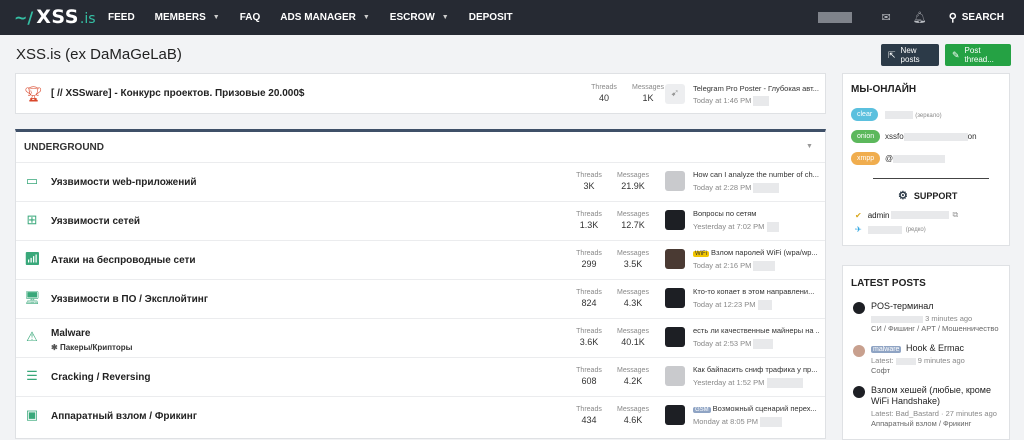  I want to click on forum-title: Cracking / Reversing, so click(100, 377).